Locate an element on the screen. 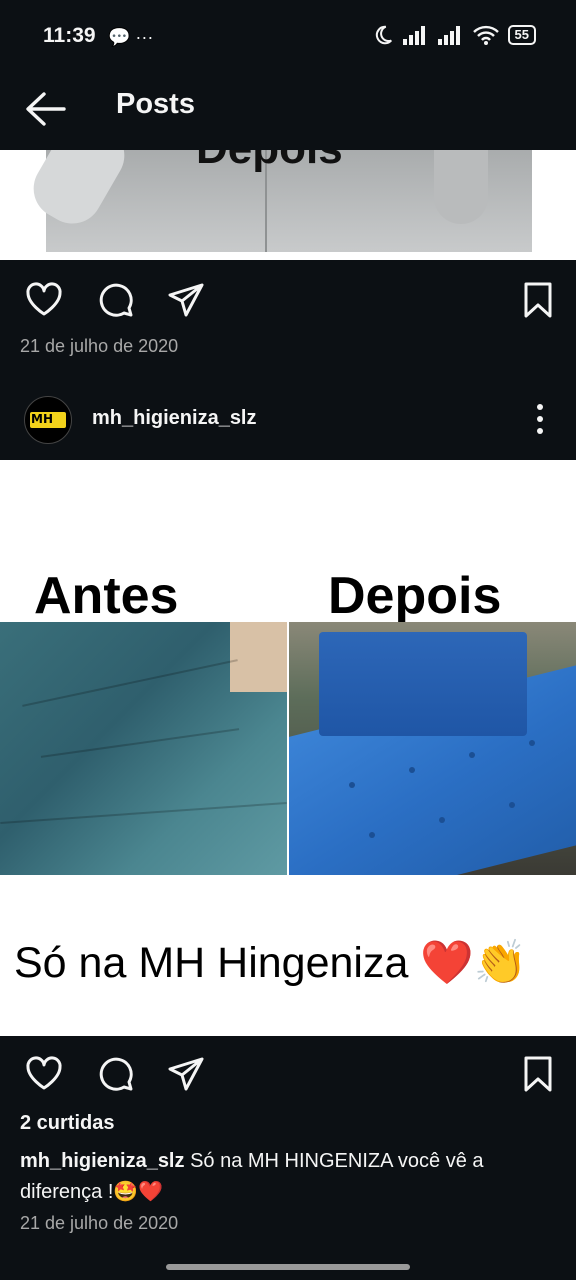 This screenshot has width=576, height=1280. previous-post-image: Depois is located at coordinates (288, 205).